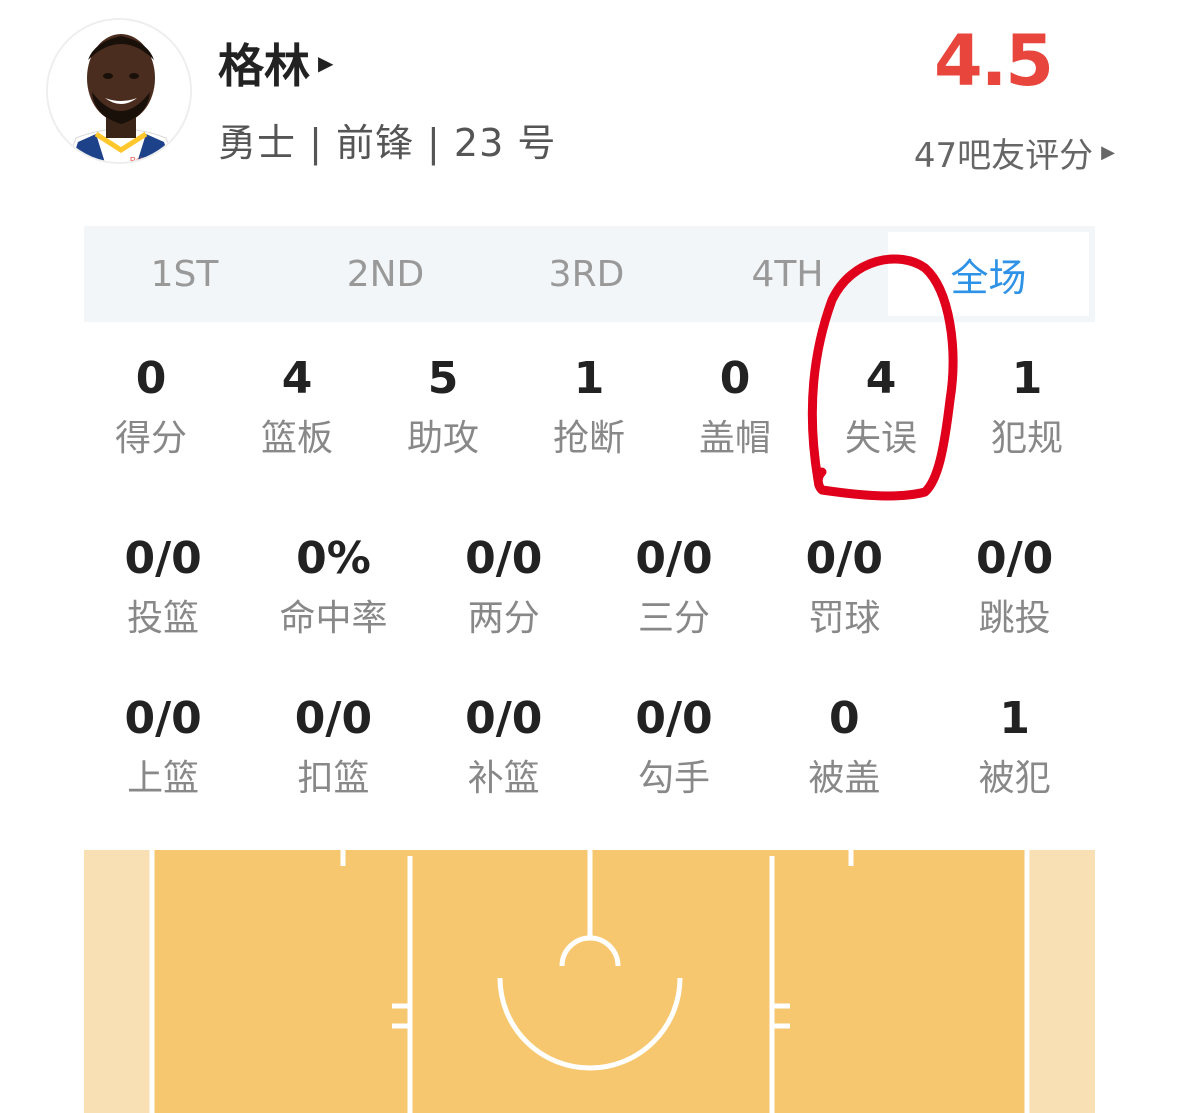 The height and width of the screenshot is (1113, 1179). I want to click on stat-label: 补篮, so click(503, 778).